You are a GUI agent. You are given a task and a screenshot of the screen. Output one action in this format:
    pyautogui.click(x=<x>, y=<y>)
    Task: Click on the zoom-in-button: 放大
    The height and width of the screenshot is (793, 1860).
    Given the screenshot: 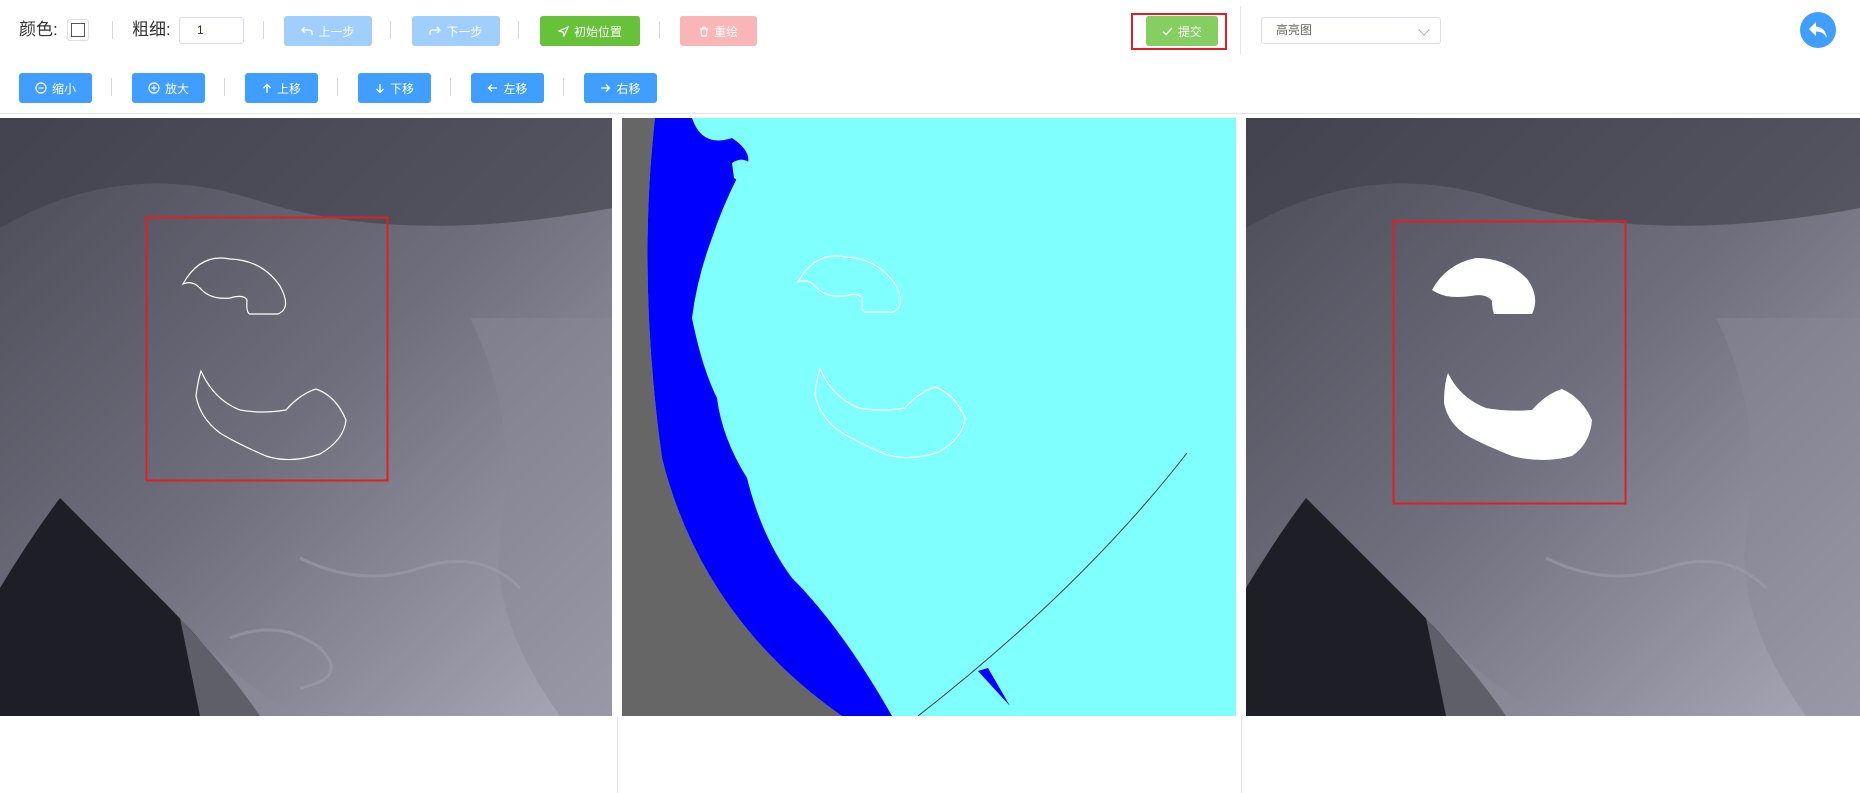 What is the action you would take?
    pyautogui.click(x=168, y=88)
    